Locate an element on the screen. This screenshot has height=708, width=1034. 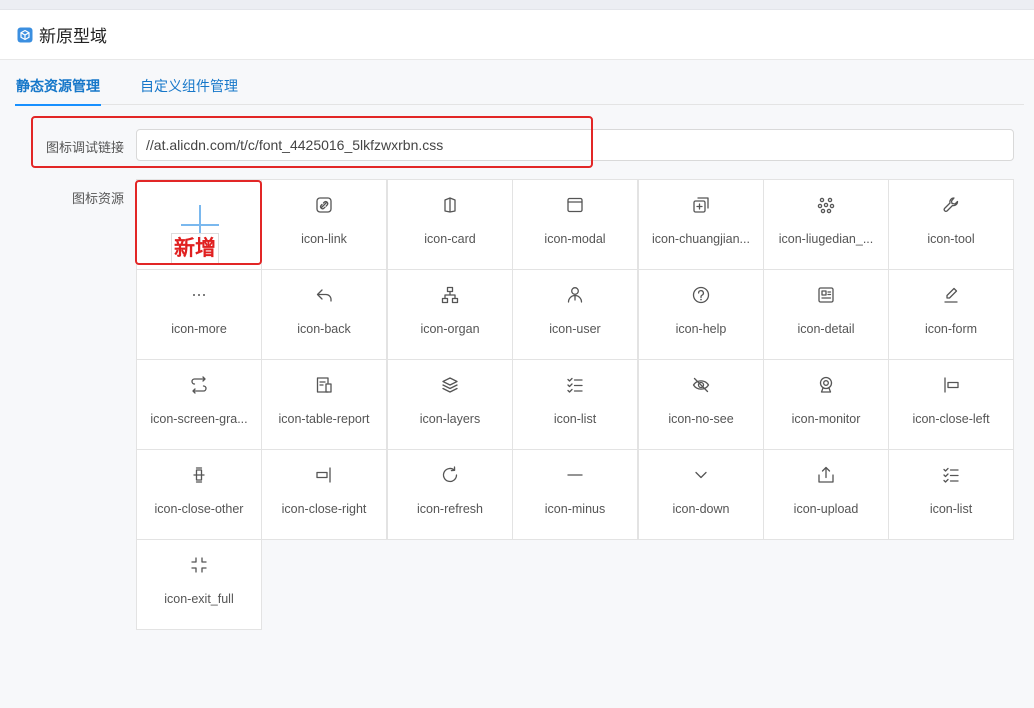
back-icon is located at coordinates (324, 295).